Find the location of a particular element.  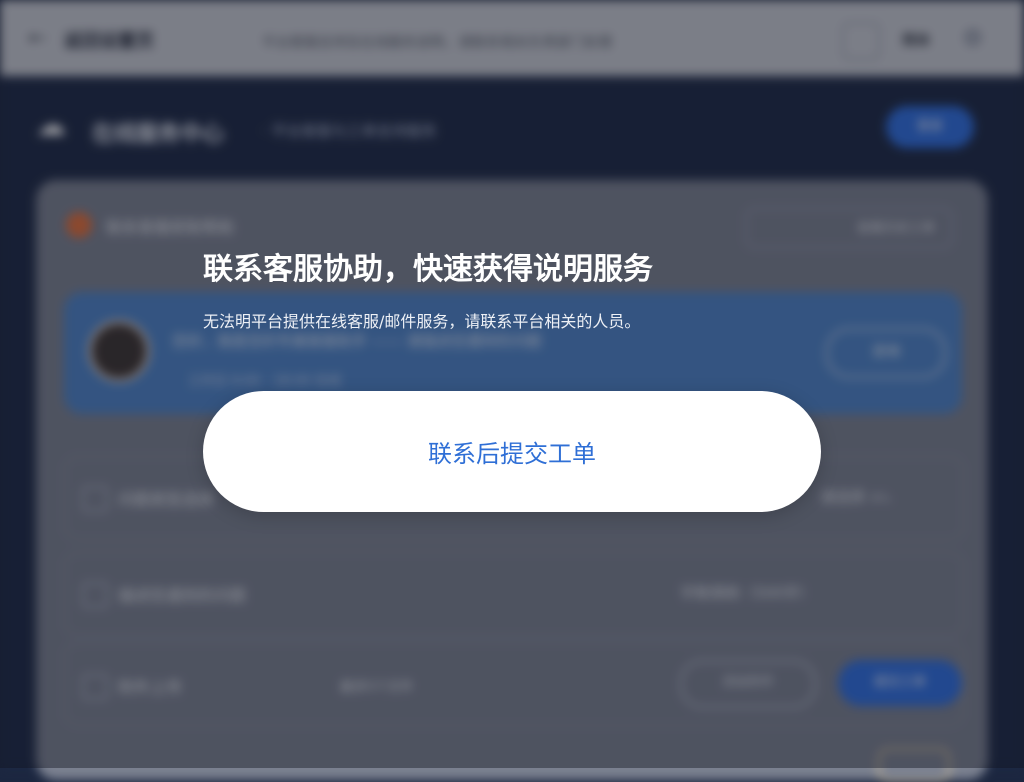

popup-subtitle: 无法明平台提供在线客服/邮件服务，请联系平台相关的人员。 is located at coordinates (422, 321).